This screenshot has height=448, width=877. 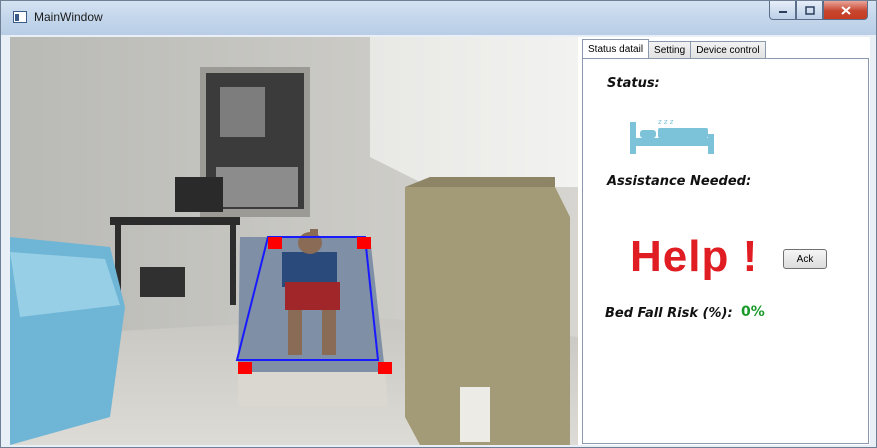 What do you see at coordinates (694, 256) in the screenshot?
I see `assistance-status-value: Help !` at bounding box center [694, 256].